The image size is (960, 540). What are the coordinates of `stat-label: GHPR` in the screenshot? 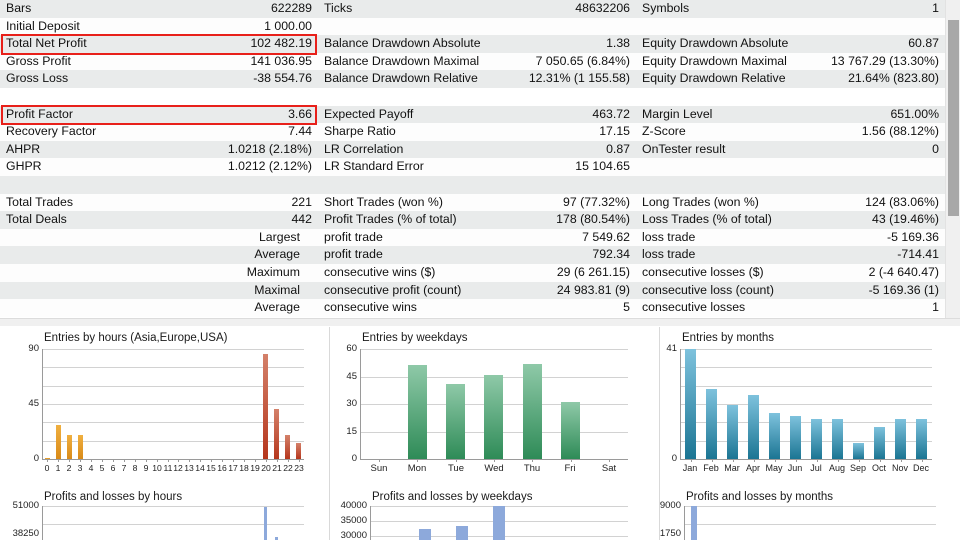 It's located at (24, 166).